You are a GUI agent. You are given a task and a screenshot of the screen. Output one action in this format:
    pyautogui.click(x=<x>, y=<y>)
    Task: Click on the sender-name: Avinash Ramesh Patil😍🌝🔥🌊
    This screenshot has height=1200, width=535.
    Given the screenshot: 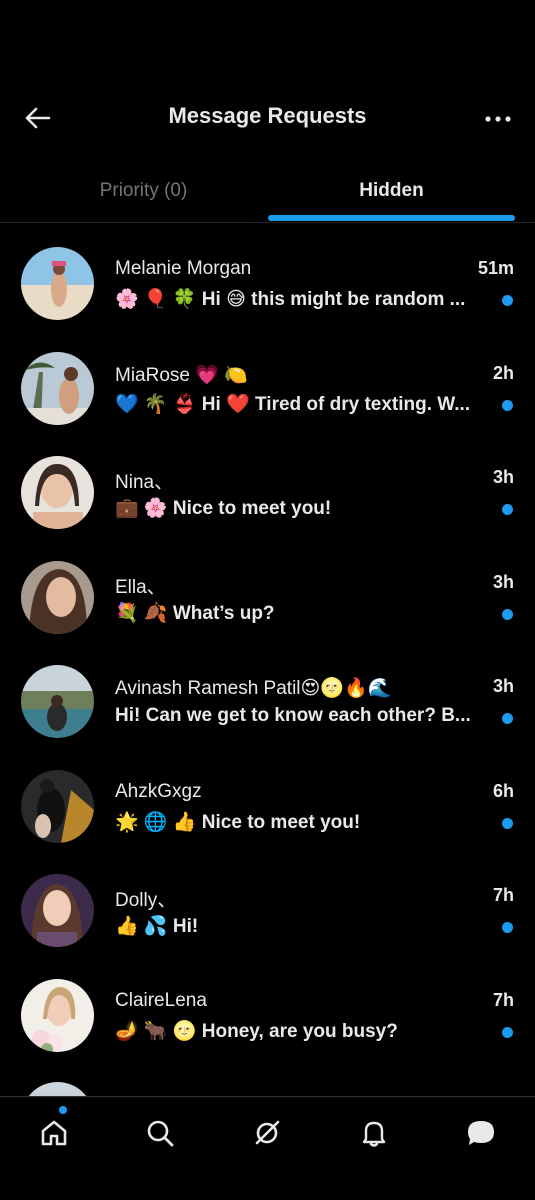 What is the action you would take?
    pyautogui.click(x=253, y=688)
    